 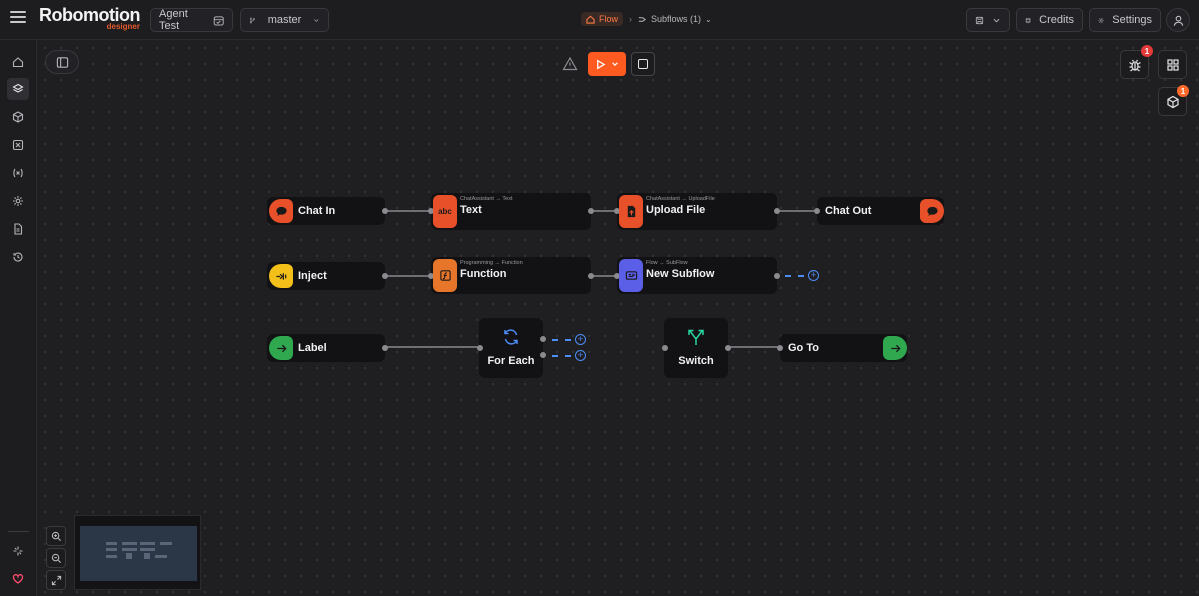 I want to click on file-upload-icon, so click(x=631, y=211).